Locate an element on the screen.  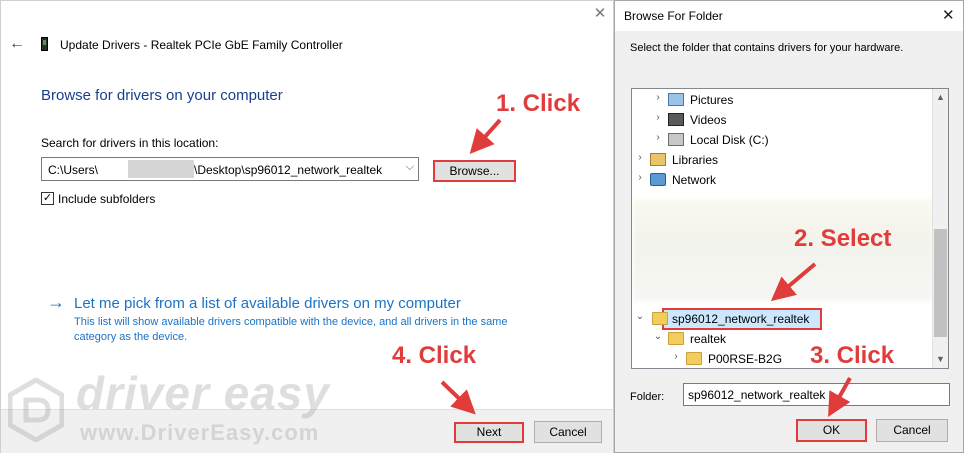
wizard-cancel-button: Cancel is located at coordinates (568, 432).